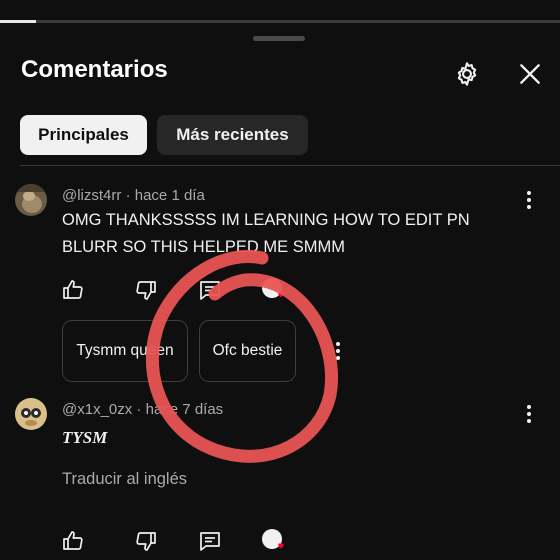 The height and width of the screenshot is (560, 560). I want to click on reply-chip: Ofc bestie, so click(247, 351).